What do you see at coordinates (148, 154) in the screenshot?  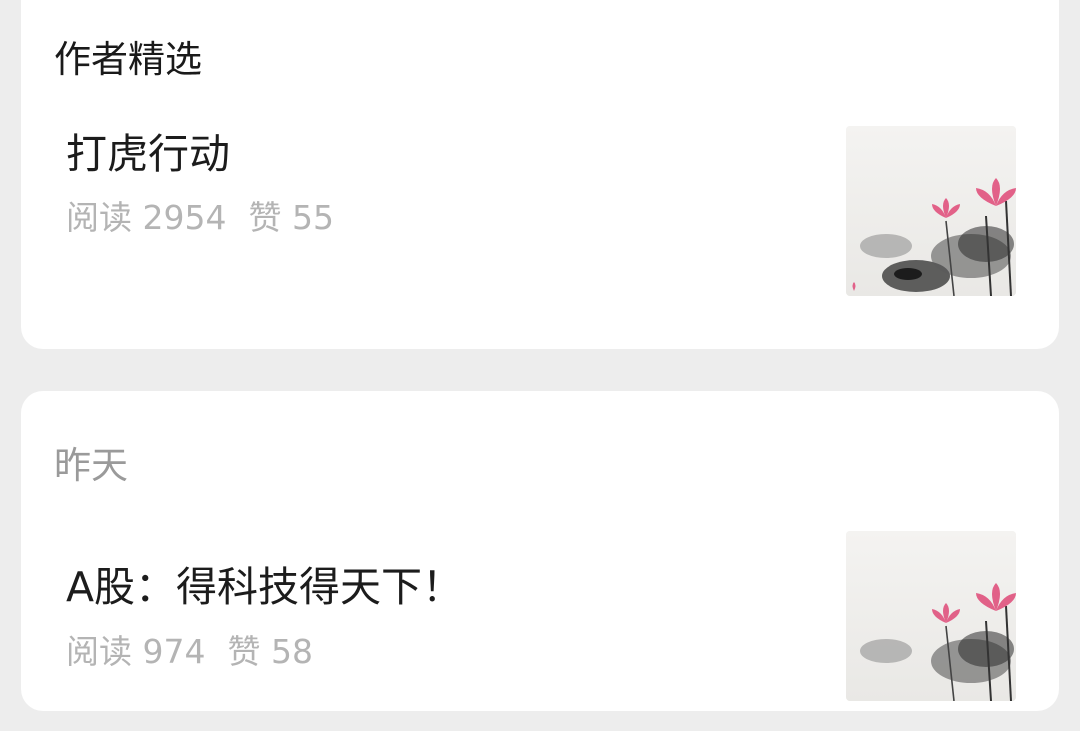 I see `article-title: 打虎行动` at bounding box center [148, 154].